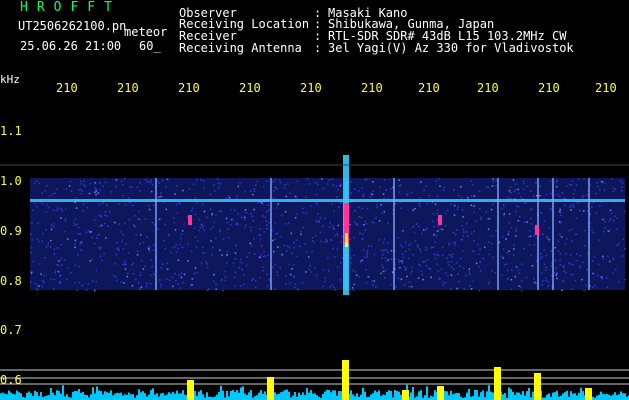 This screenshot has width=629, height=400. What do you see at coordinates (150, 46) in the screenshot?
I see `duration: 60_` at bounding box center [150, 46].